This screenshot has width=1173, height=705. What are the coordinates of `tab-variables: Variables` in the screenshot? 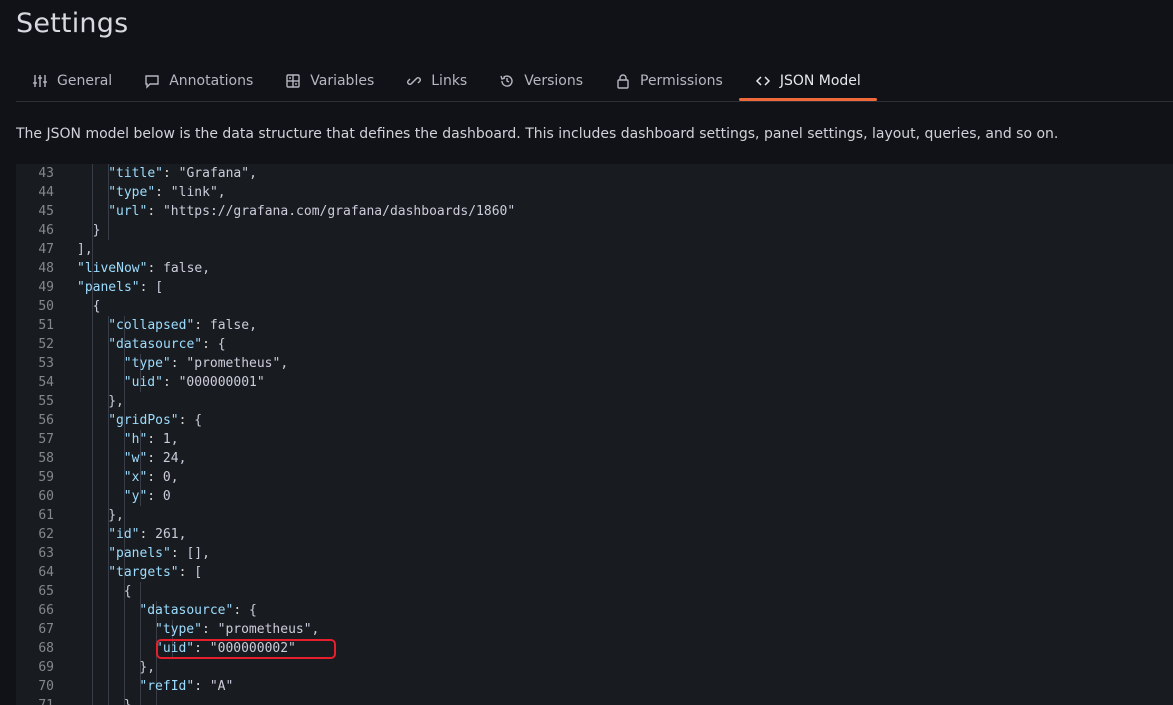 It's located at (329, 81).